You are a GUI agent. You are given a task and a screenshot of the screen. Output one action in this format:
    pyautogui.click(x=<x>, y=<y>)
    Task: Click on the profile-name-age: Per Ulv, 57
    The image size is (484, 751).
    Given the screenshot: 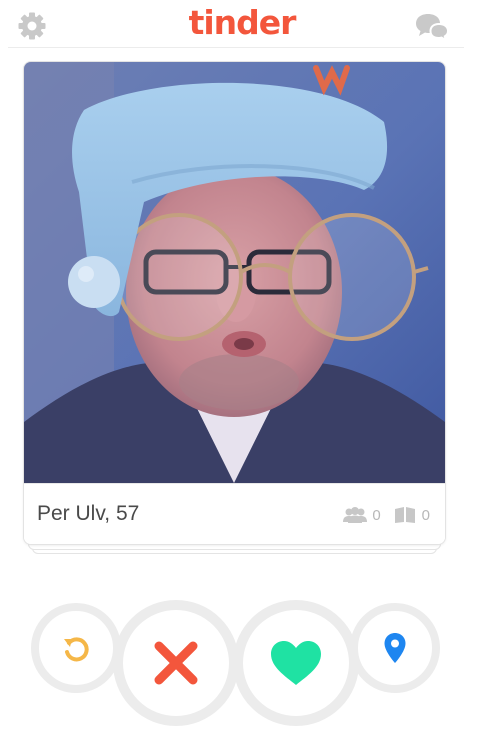 What is the action you would take?
    pyautogui.click(x=88, y=513)
    